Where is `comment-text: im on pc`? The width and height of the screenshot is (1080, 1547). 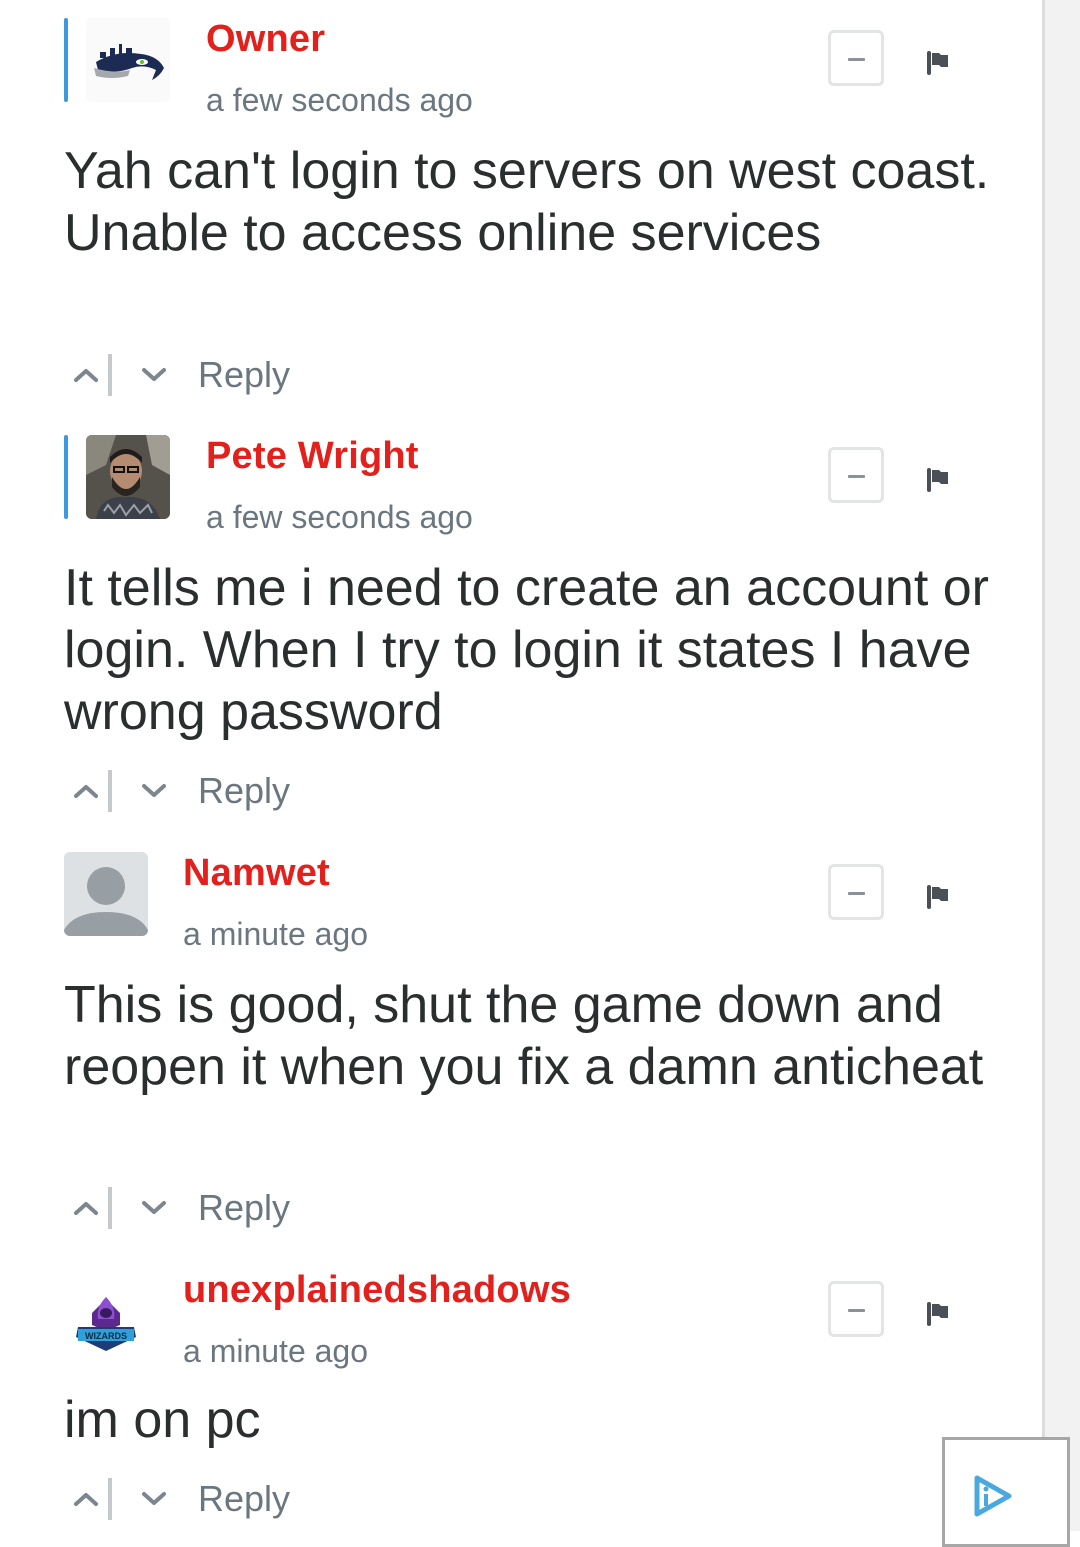 comment-text: im on pc is located at coordinates (162, 1420).